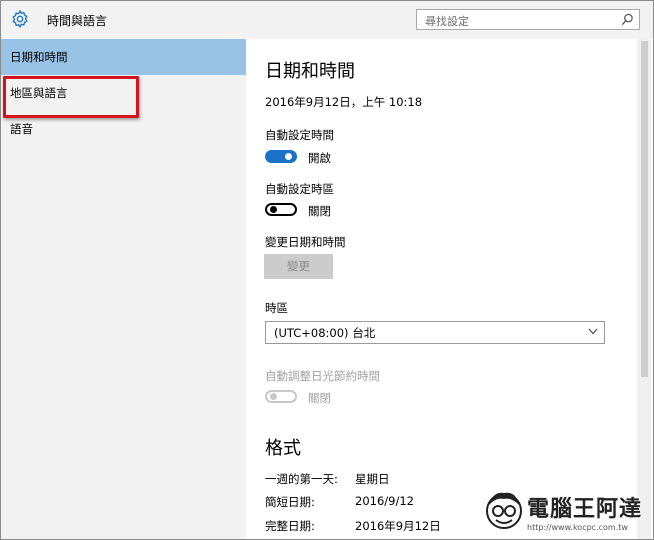 This screenshot has width=654, height=540. I want to click on dst-label: 自動調整日光節約時間, so click(322, 376).